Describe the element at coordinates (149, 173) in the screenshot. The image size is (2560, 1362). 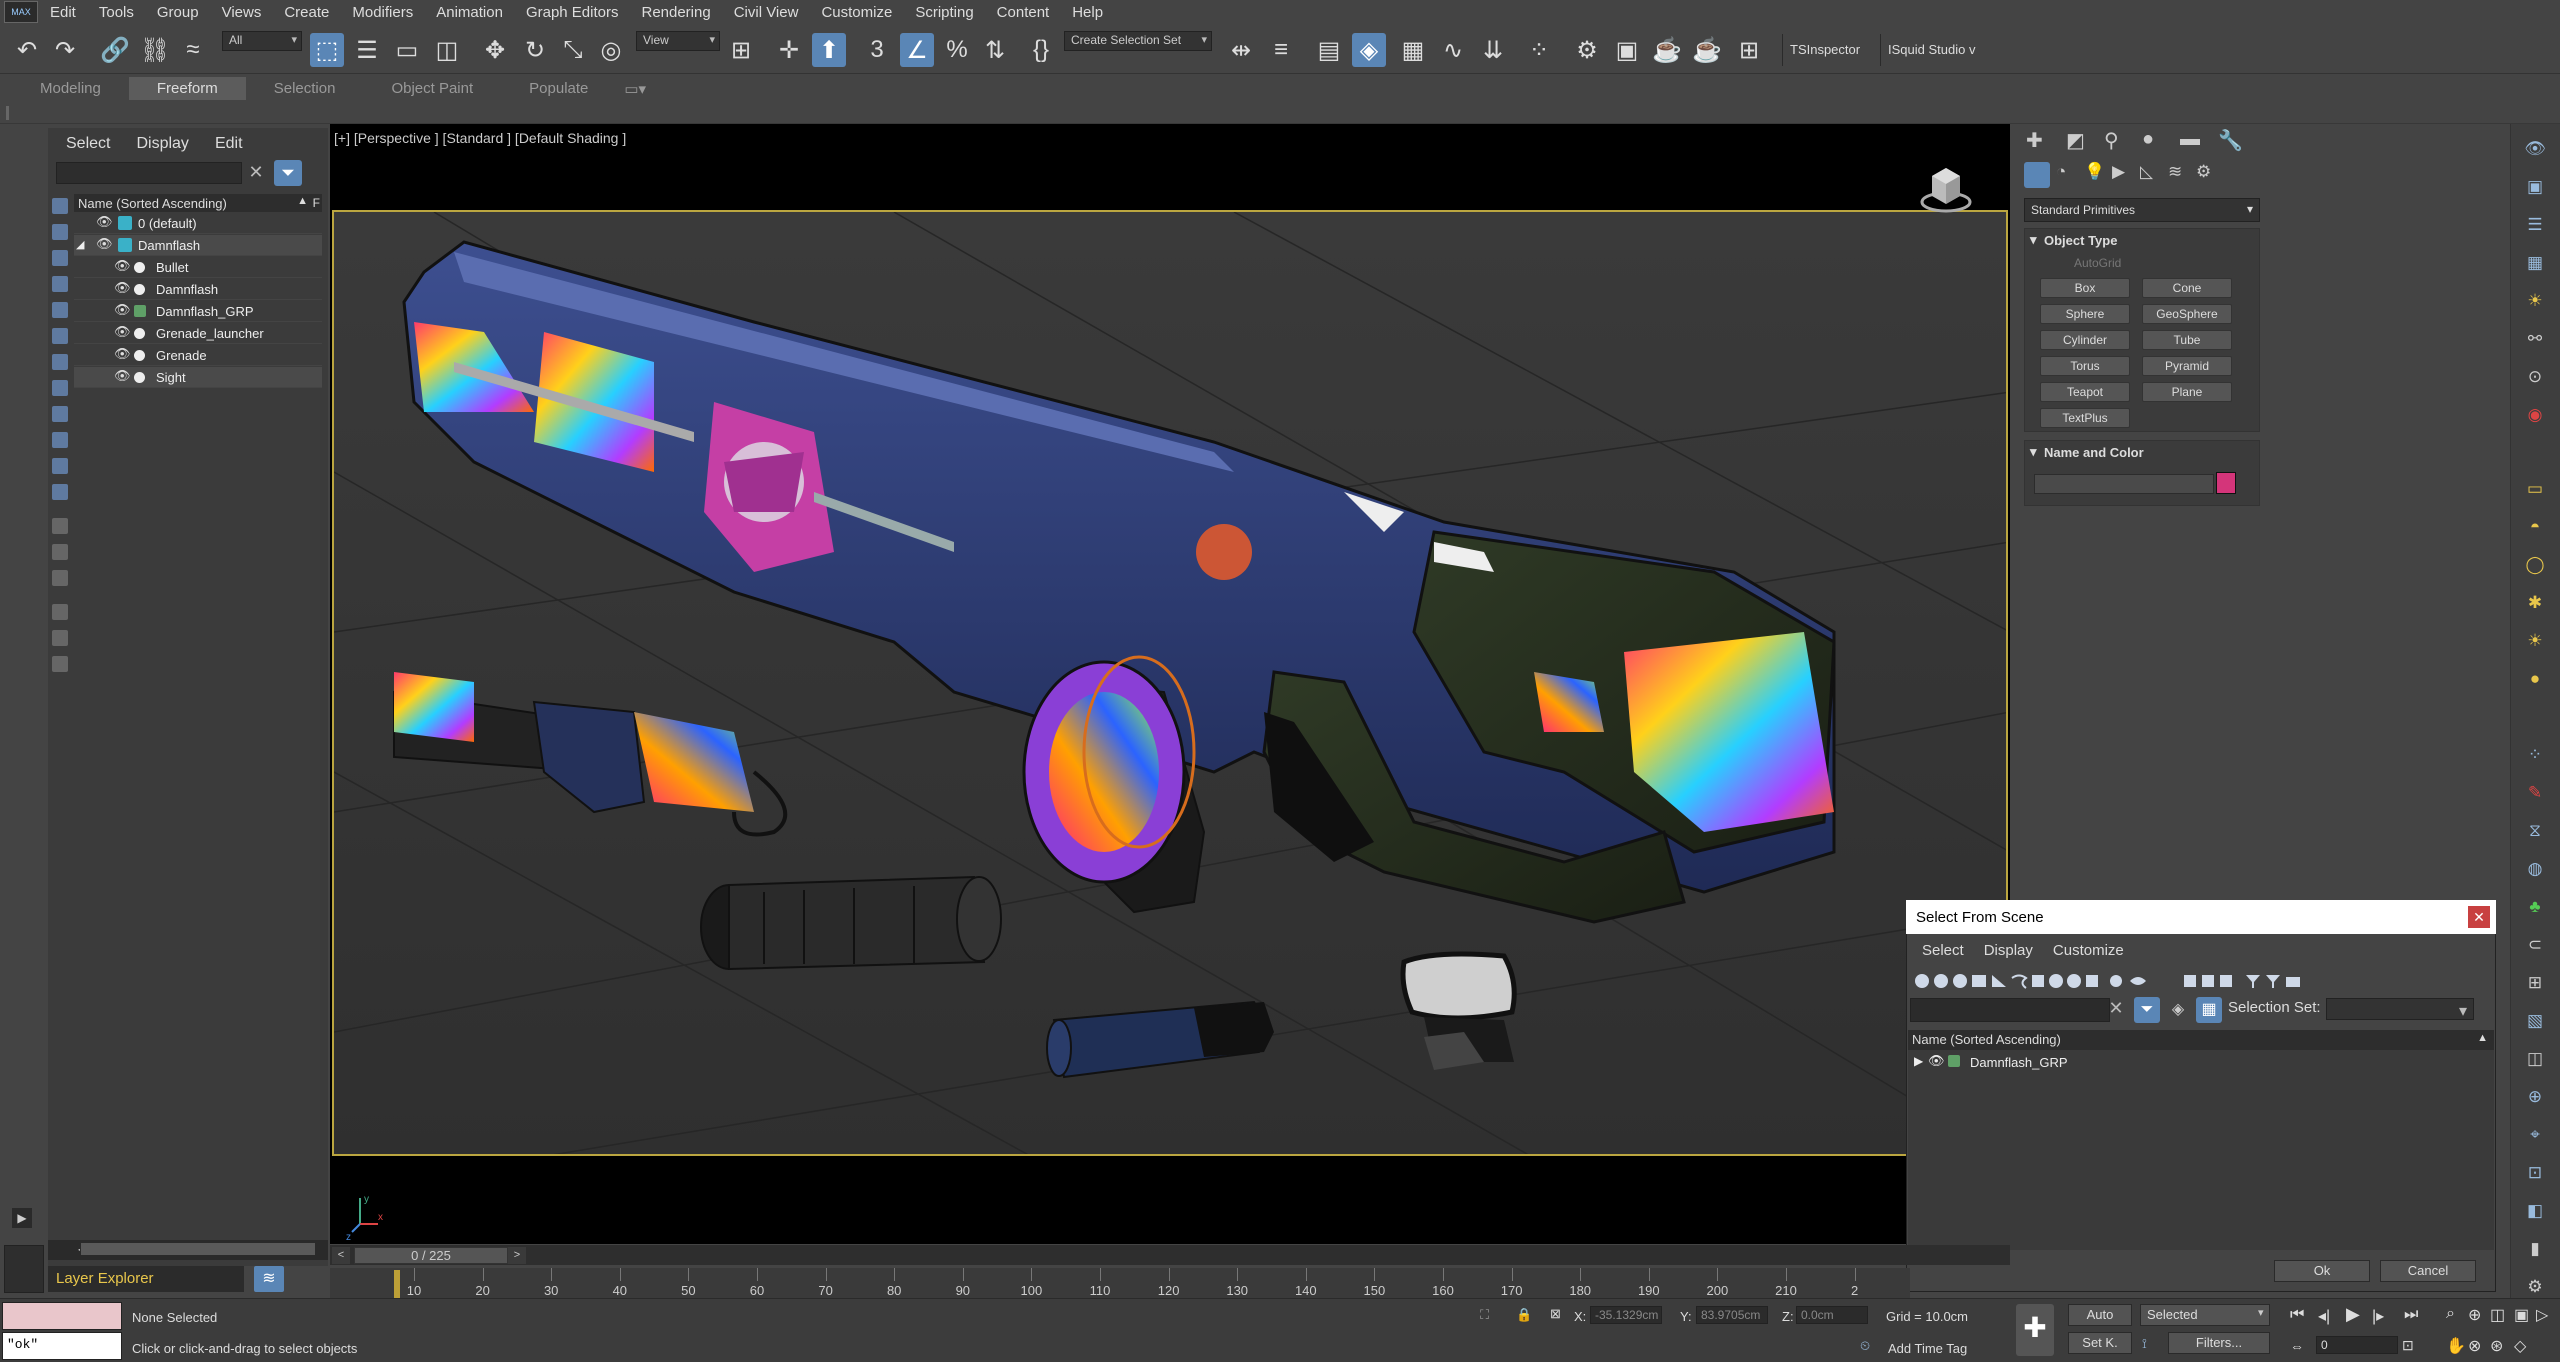
I see `scene-explorer-search-input` at that location.